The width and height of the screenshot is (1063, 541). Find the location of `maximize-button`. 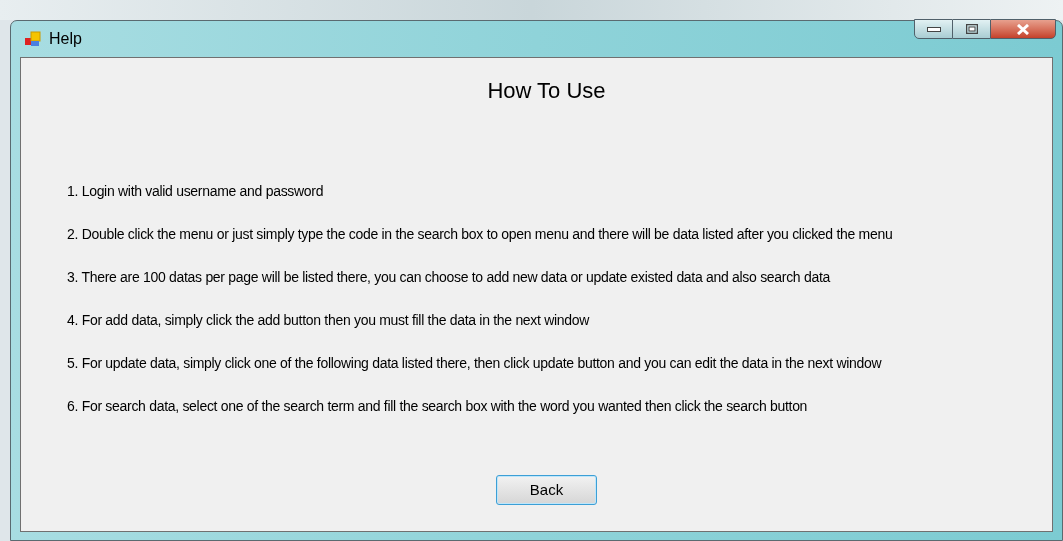

maximize-button is located at coordinates (971, 29).